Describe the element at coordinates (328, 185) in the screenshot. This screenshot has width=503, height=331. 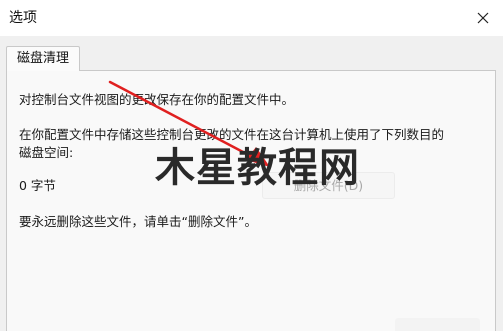
I see `delete-files-button: 删除文件(D)` at that location.